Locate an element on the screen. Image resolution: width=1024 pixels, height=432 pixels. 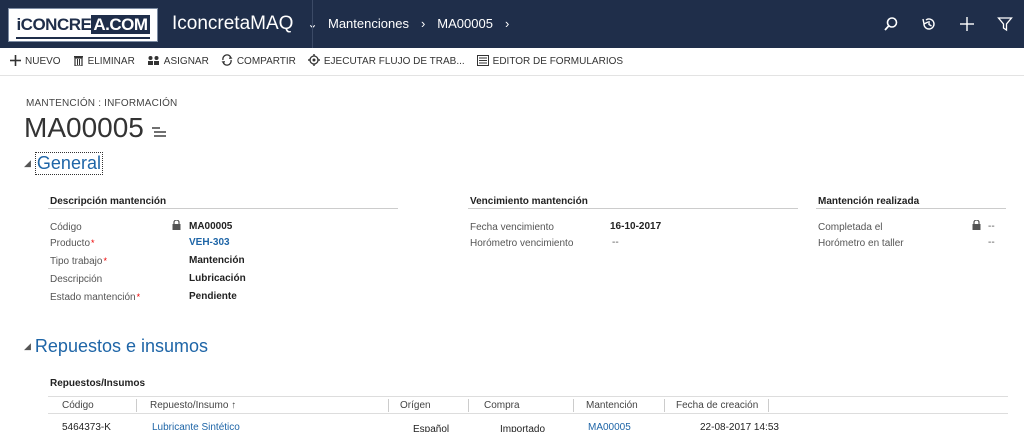
cell-compra: Importado is located at coordinates (523, 428).